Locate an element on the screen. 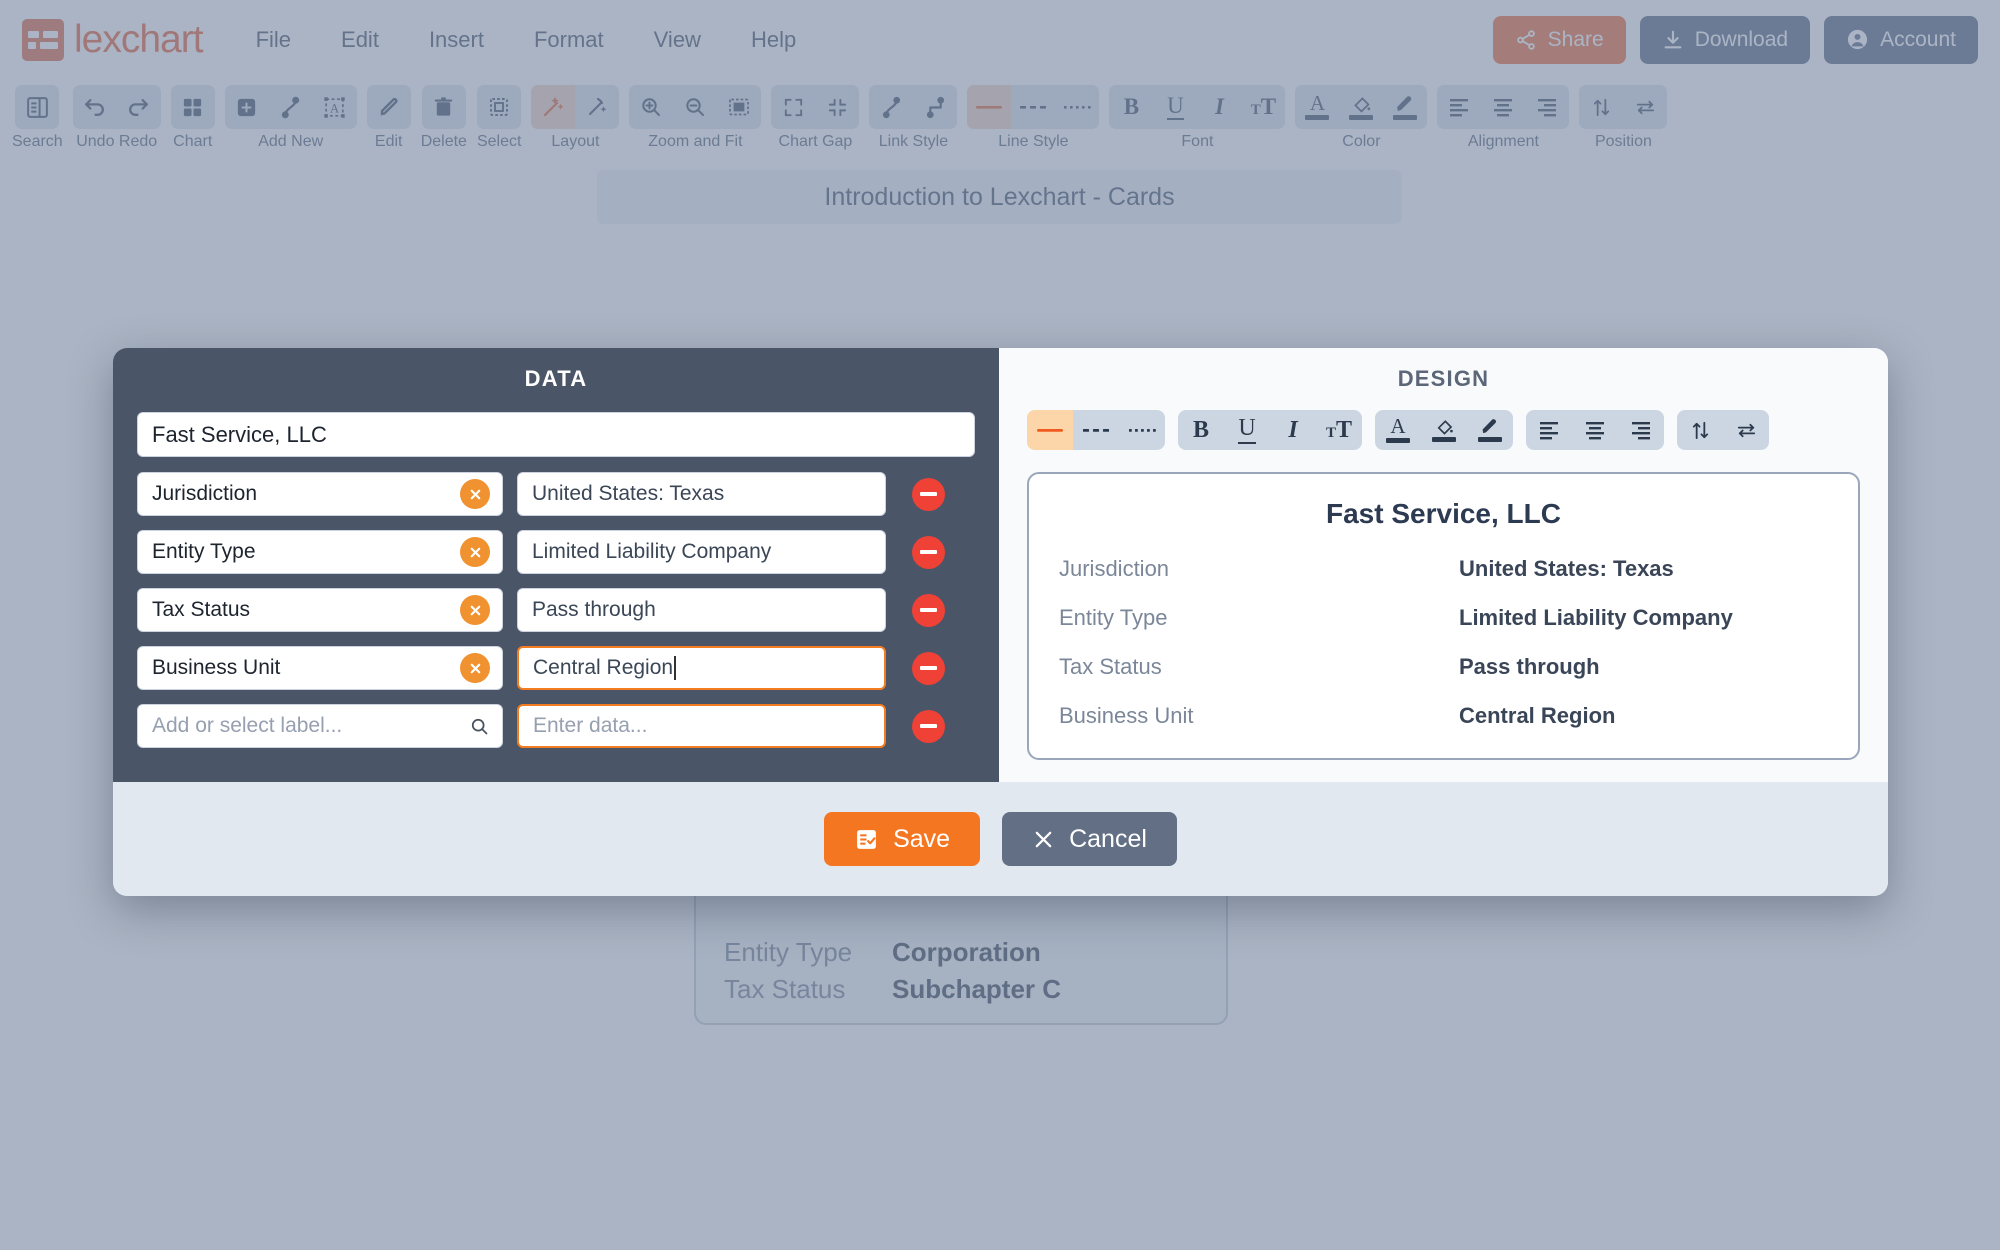  design-toolbar: B U I TT A is located at coordinates (1443, 430).